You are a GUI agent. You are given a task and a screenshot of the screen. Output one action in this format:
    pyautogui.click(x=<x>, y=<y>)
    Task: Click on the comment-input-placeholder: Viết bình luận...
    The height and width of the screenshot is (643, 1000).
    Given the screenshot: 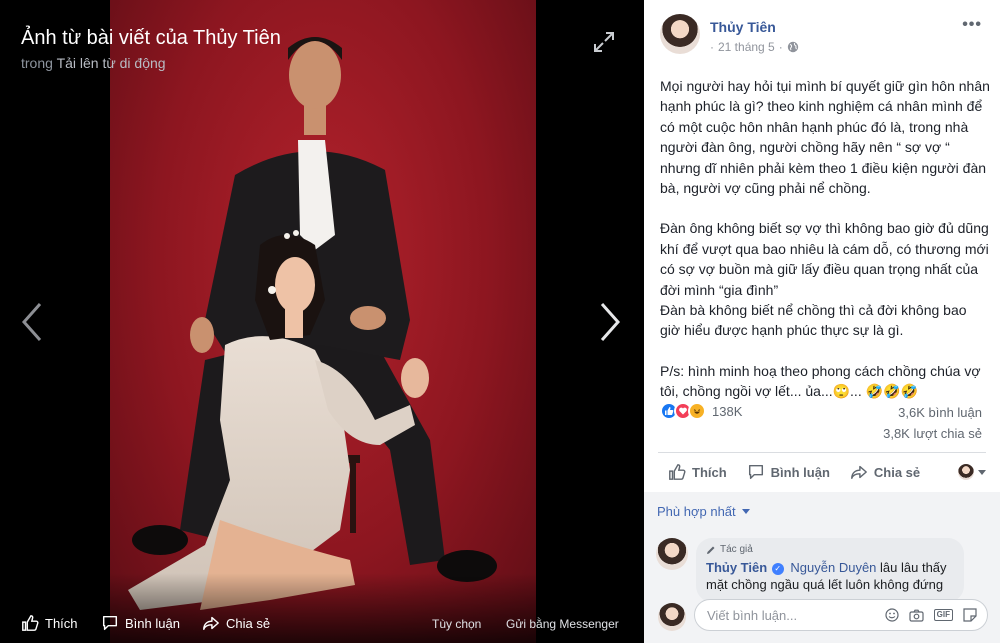 What is the action you would take?
    pyautogui.click(x=752, y=615)
    